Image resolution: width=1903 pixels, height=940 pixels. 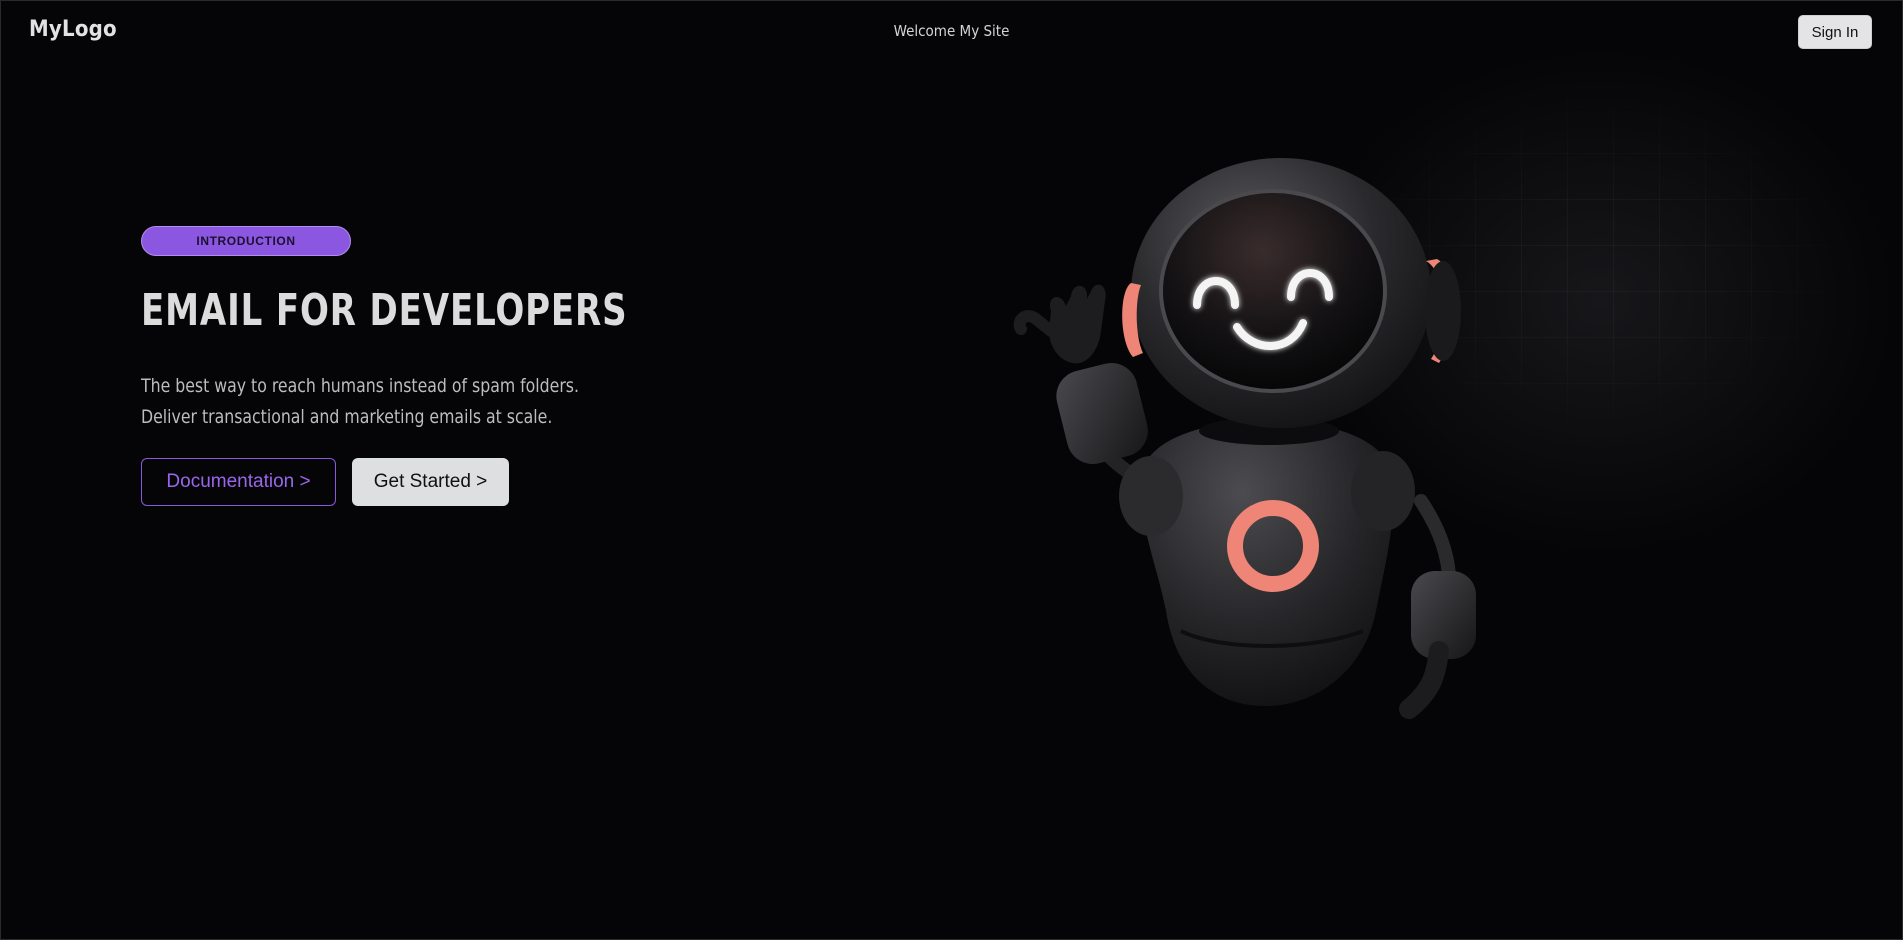 I want to click on header-welcome-text: Welcome My Site, so click(x=951, y=31).